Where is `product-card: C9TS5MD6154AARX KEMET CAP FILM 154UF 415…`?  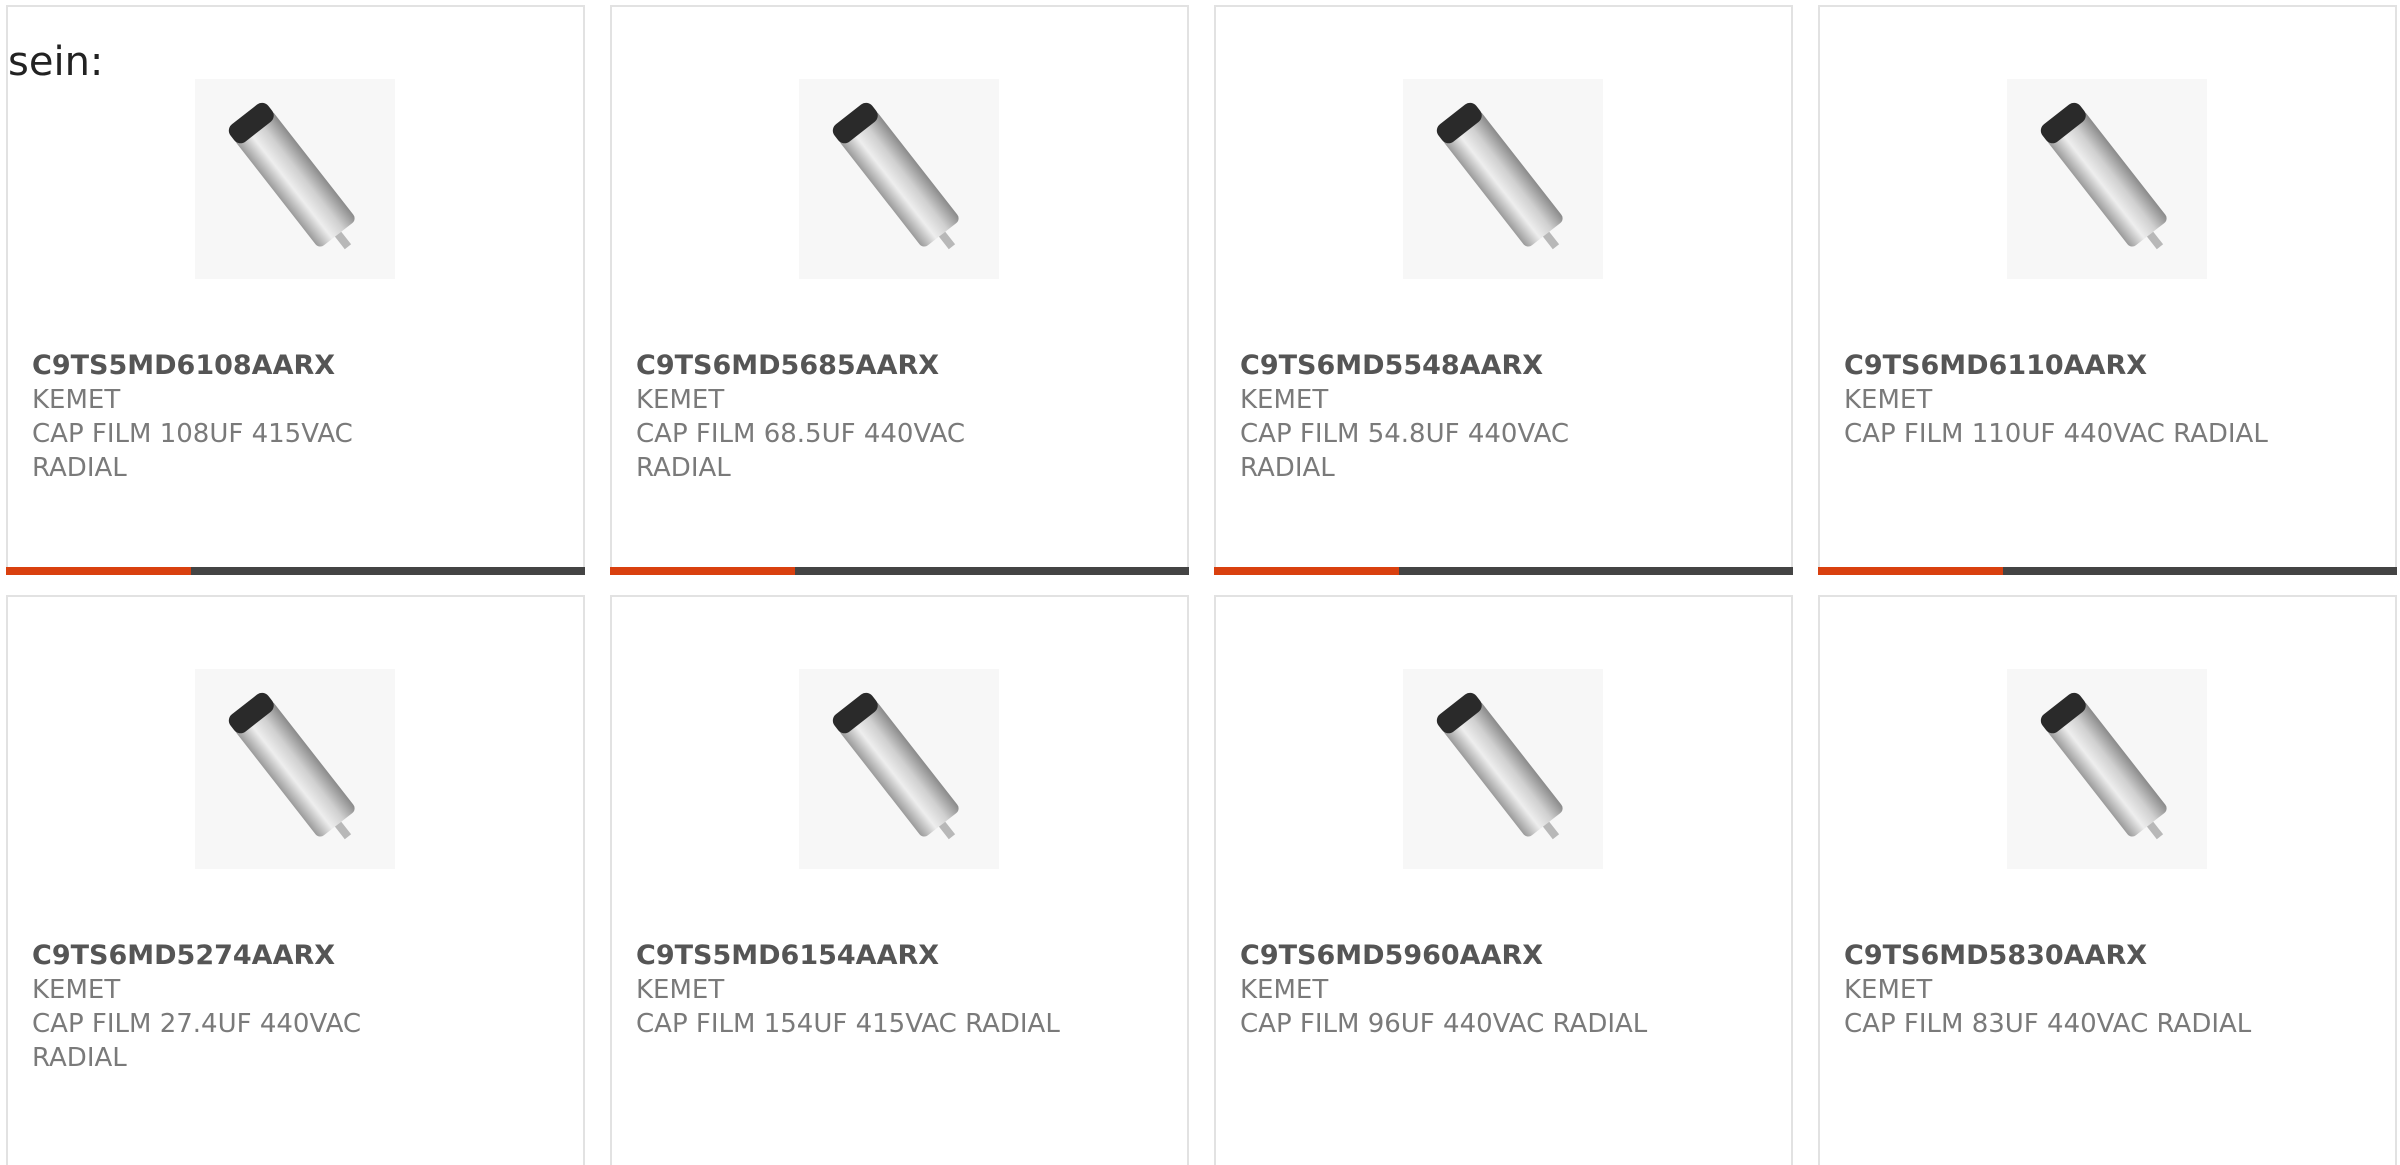 product-card: C9TS5MD6154AARX KEMET CAP FILM 154UF 415… is located at coordinates (899, 880).